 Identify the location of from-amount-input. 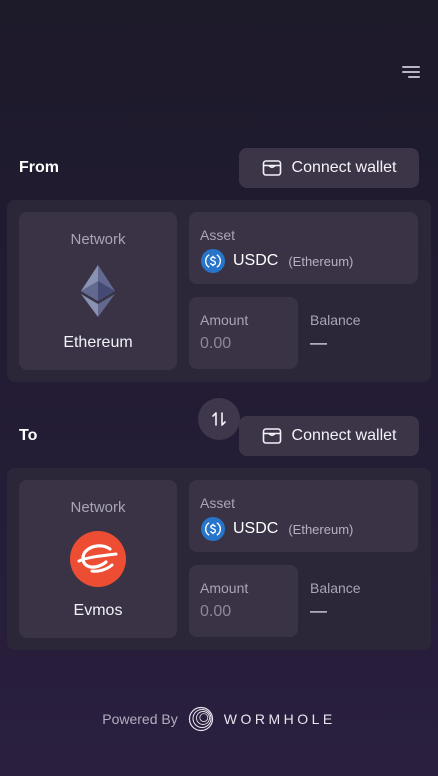
(245, 344).